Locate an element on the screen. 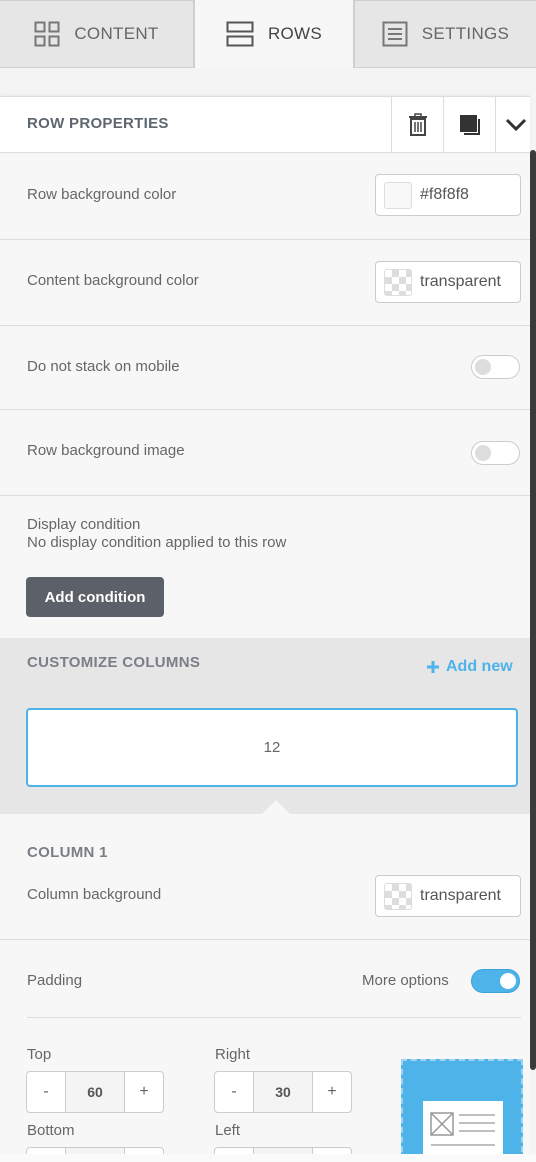 This screenshot has height=1162, width=536. row-properties-header: ROW PROPERTIES is located at coordinates (265, 124).